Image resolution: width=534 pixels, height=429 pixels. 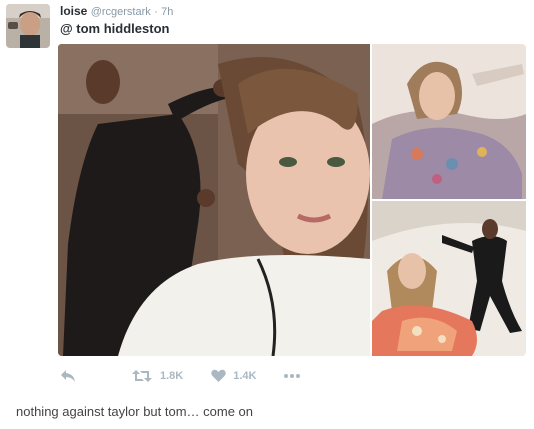 What do you see at coordinates (73, 11) in the screenshot?
I see `display-name: loise` at bounding box center [73, 11].